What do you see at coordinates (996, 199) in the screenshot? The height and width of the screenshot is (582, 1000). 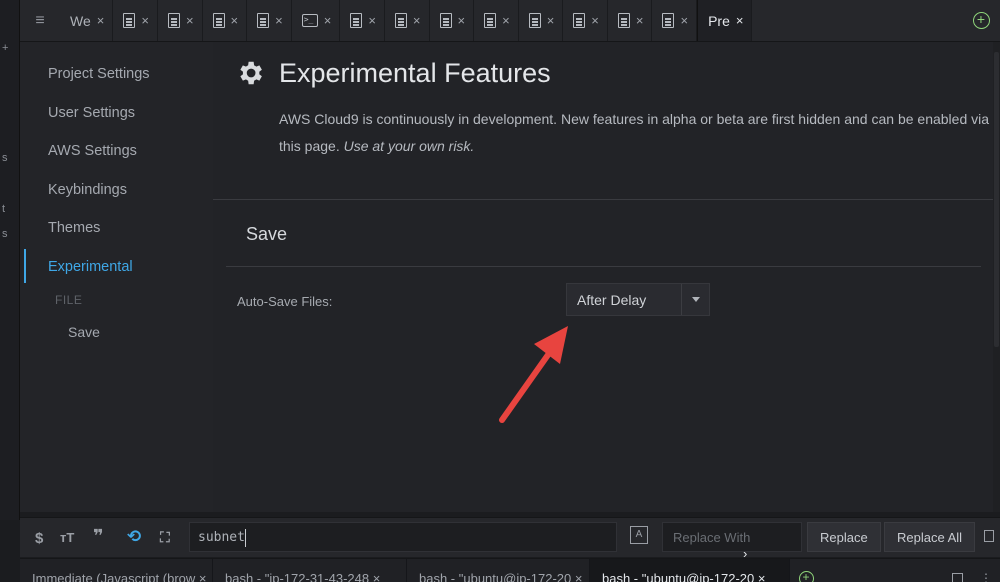 I see `scrollbar-thumb` at bounding box center [996, 199].